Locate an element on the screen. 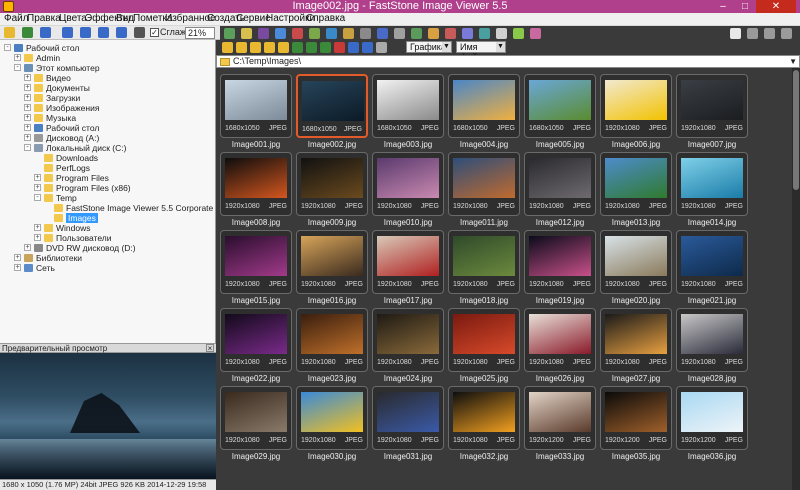 This screenshot has height=490, width=800. thumbnail-filename: Image036.jpg is located at coordinates (712, 456).